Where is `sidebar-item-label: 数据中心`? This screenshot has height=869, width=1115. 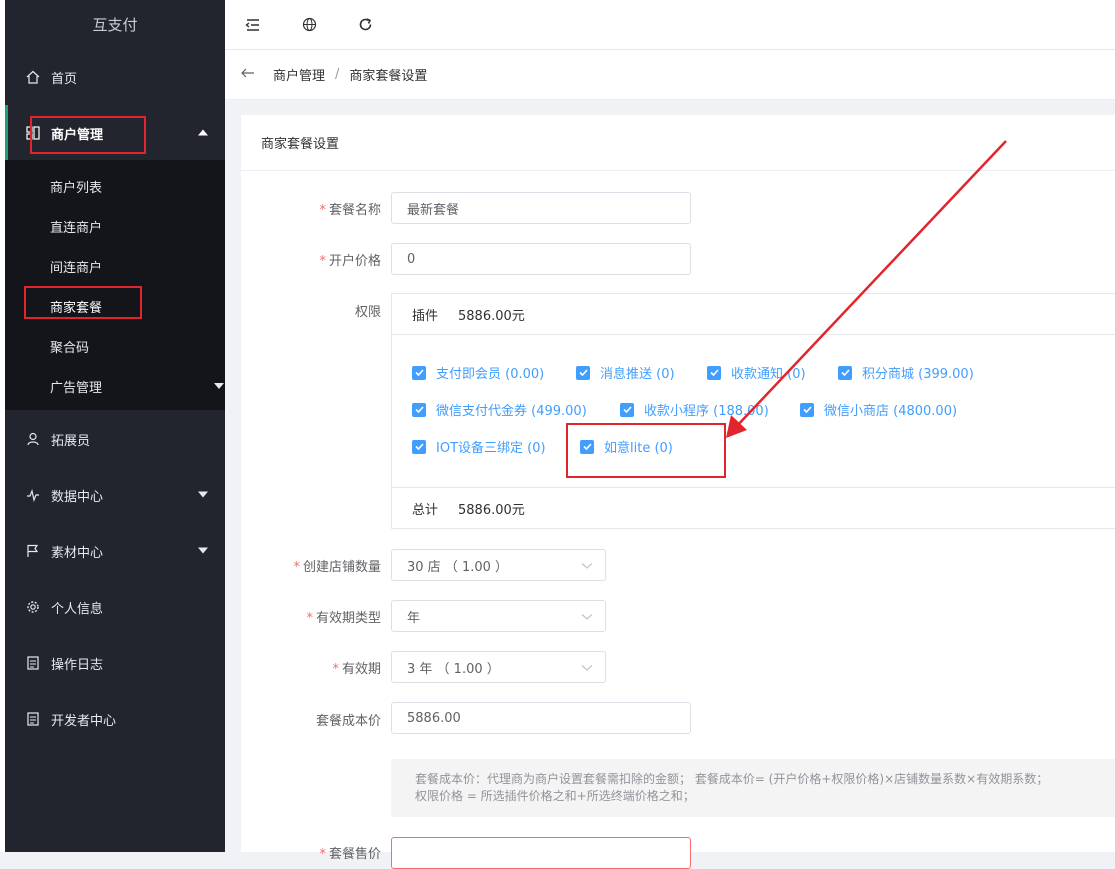 sidebar-item-label: 数据中心 is located at coordinates (77, 497).